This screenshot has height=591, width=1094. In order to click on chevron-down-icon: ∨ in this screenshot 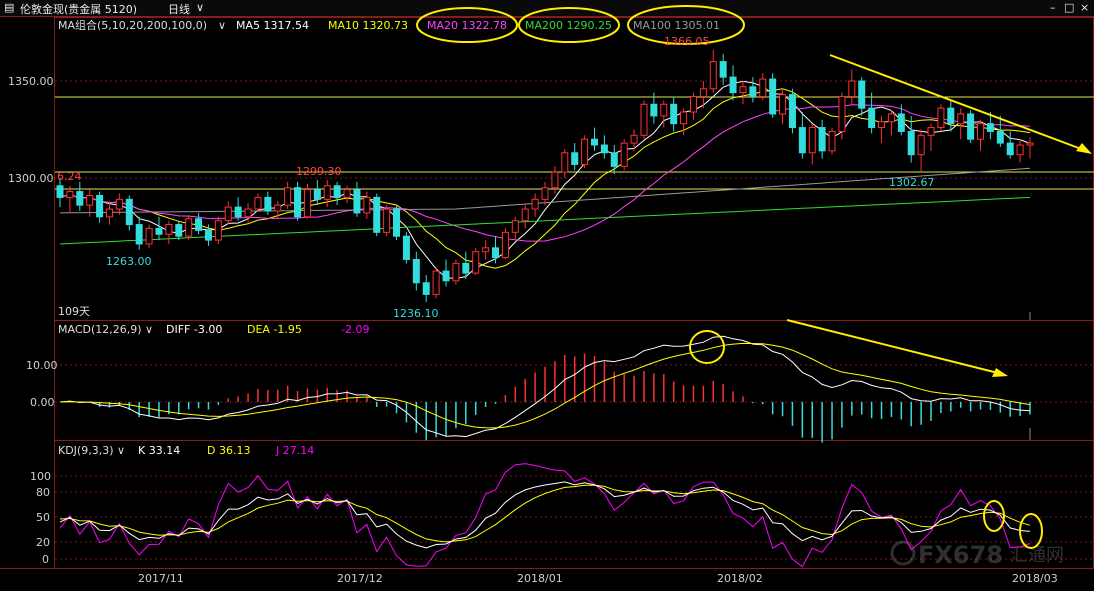, I will do `click(222, 25)`.